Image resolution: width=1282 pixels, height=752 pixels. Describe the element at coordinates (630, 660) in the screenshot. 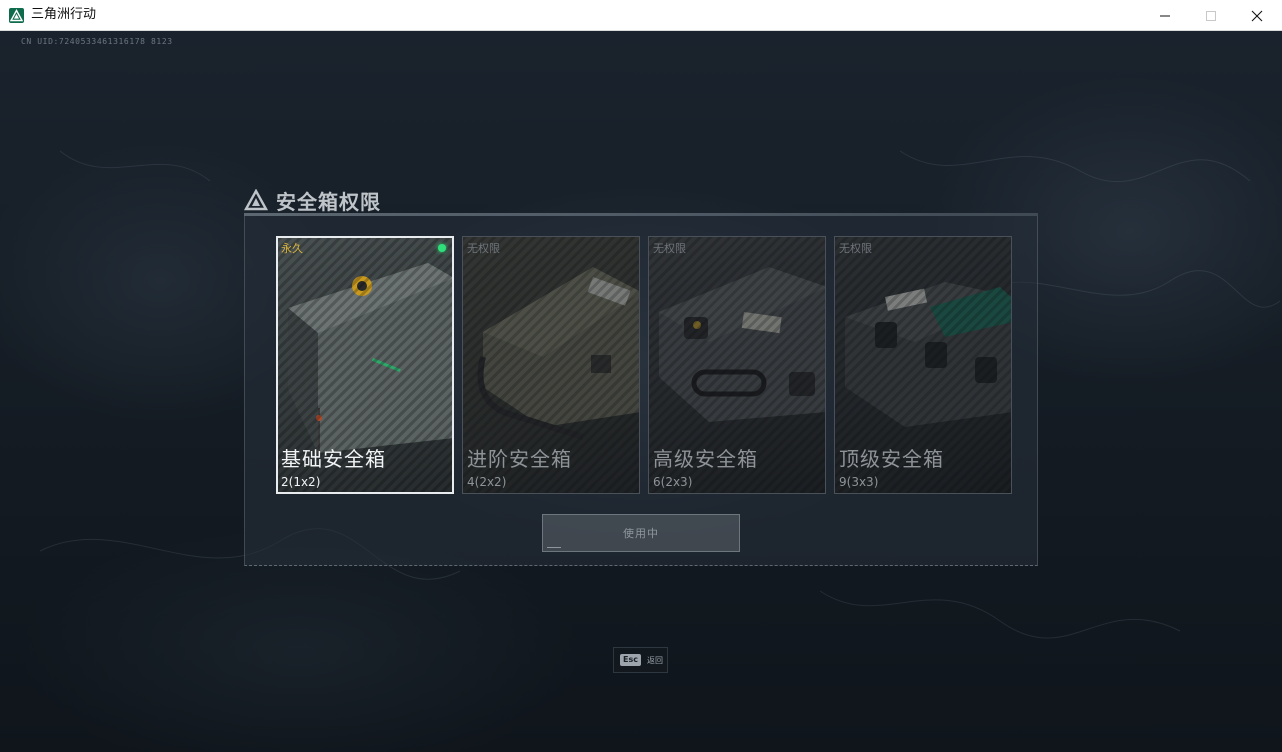

I see `esc-key-icon: Esc` at that location.